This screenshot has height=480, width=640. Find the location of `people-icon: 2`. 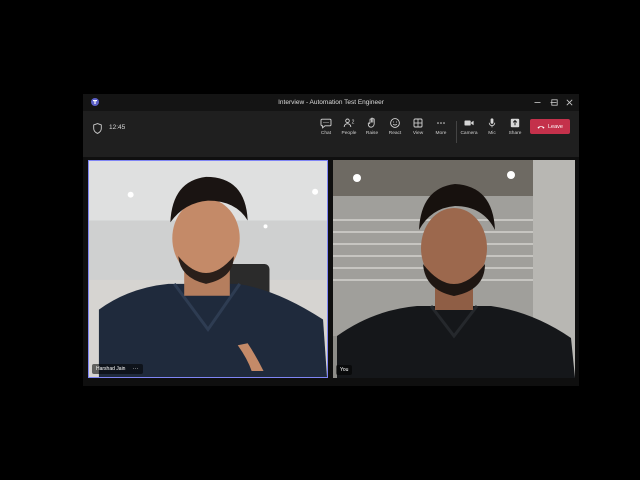

people-icon: 2 is located at coordinates (349, 123).